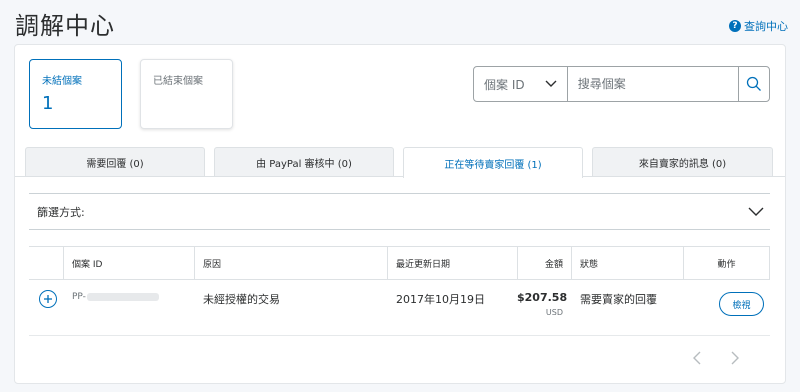 This screenshot has height=392, width=800. Describe the element at coordinates (652, 84) in the screenshot. I see `search-input` at that location.